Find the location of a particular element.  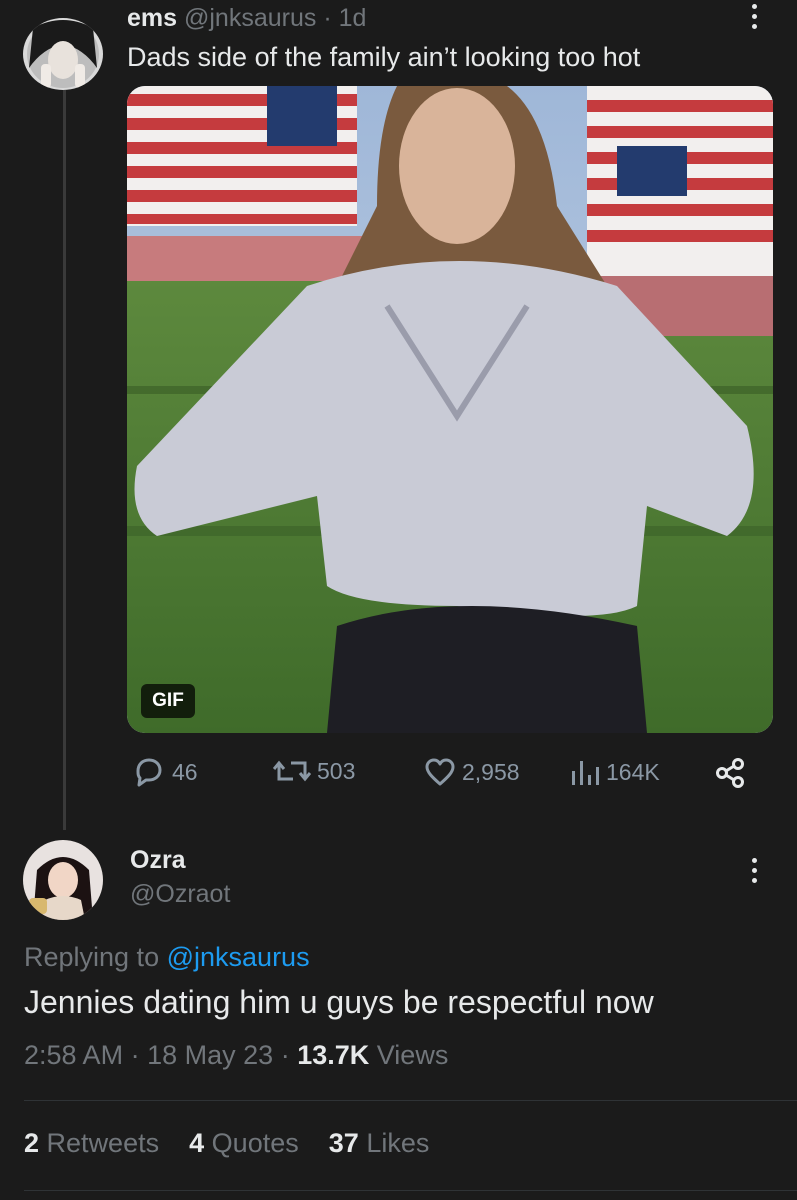

likes-stat-label: Likes is located at coordinates (398, 1143).